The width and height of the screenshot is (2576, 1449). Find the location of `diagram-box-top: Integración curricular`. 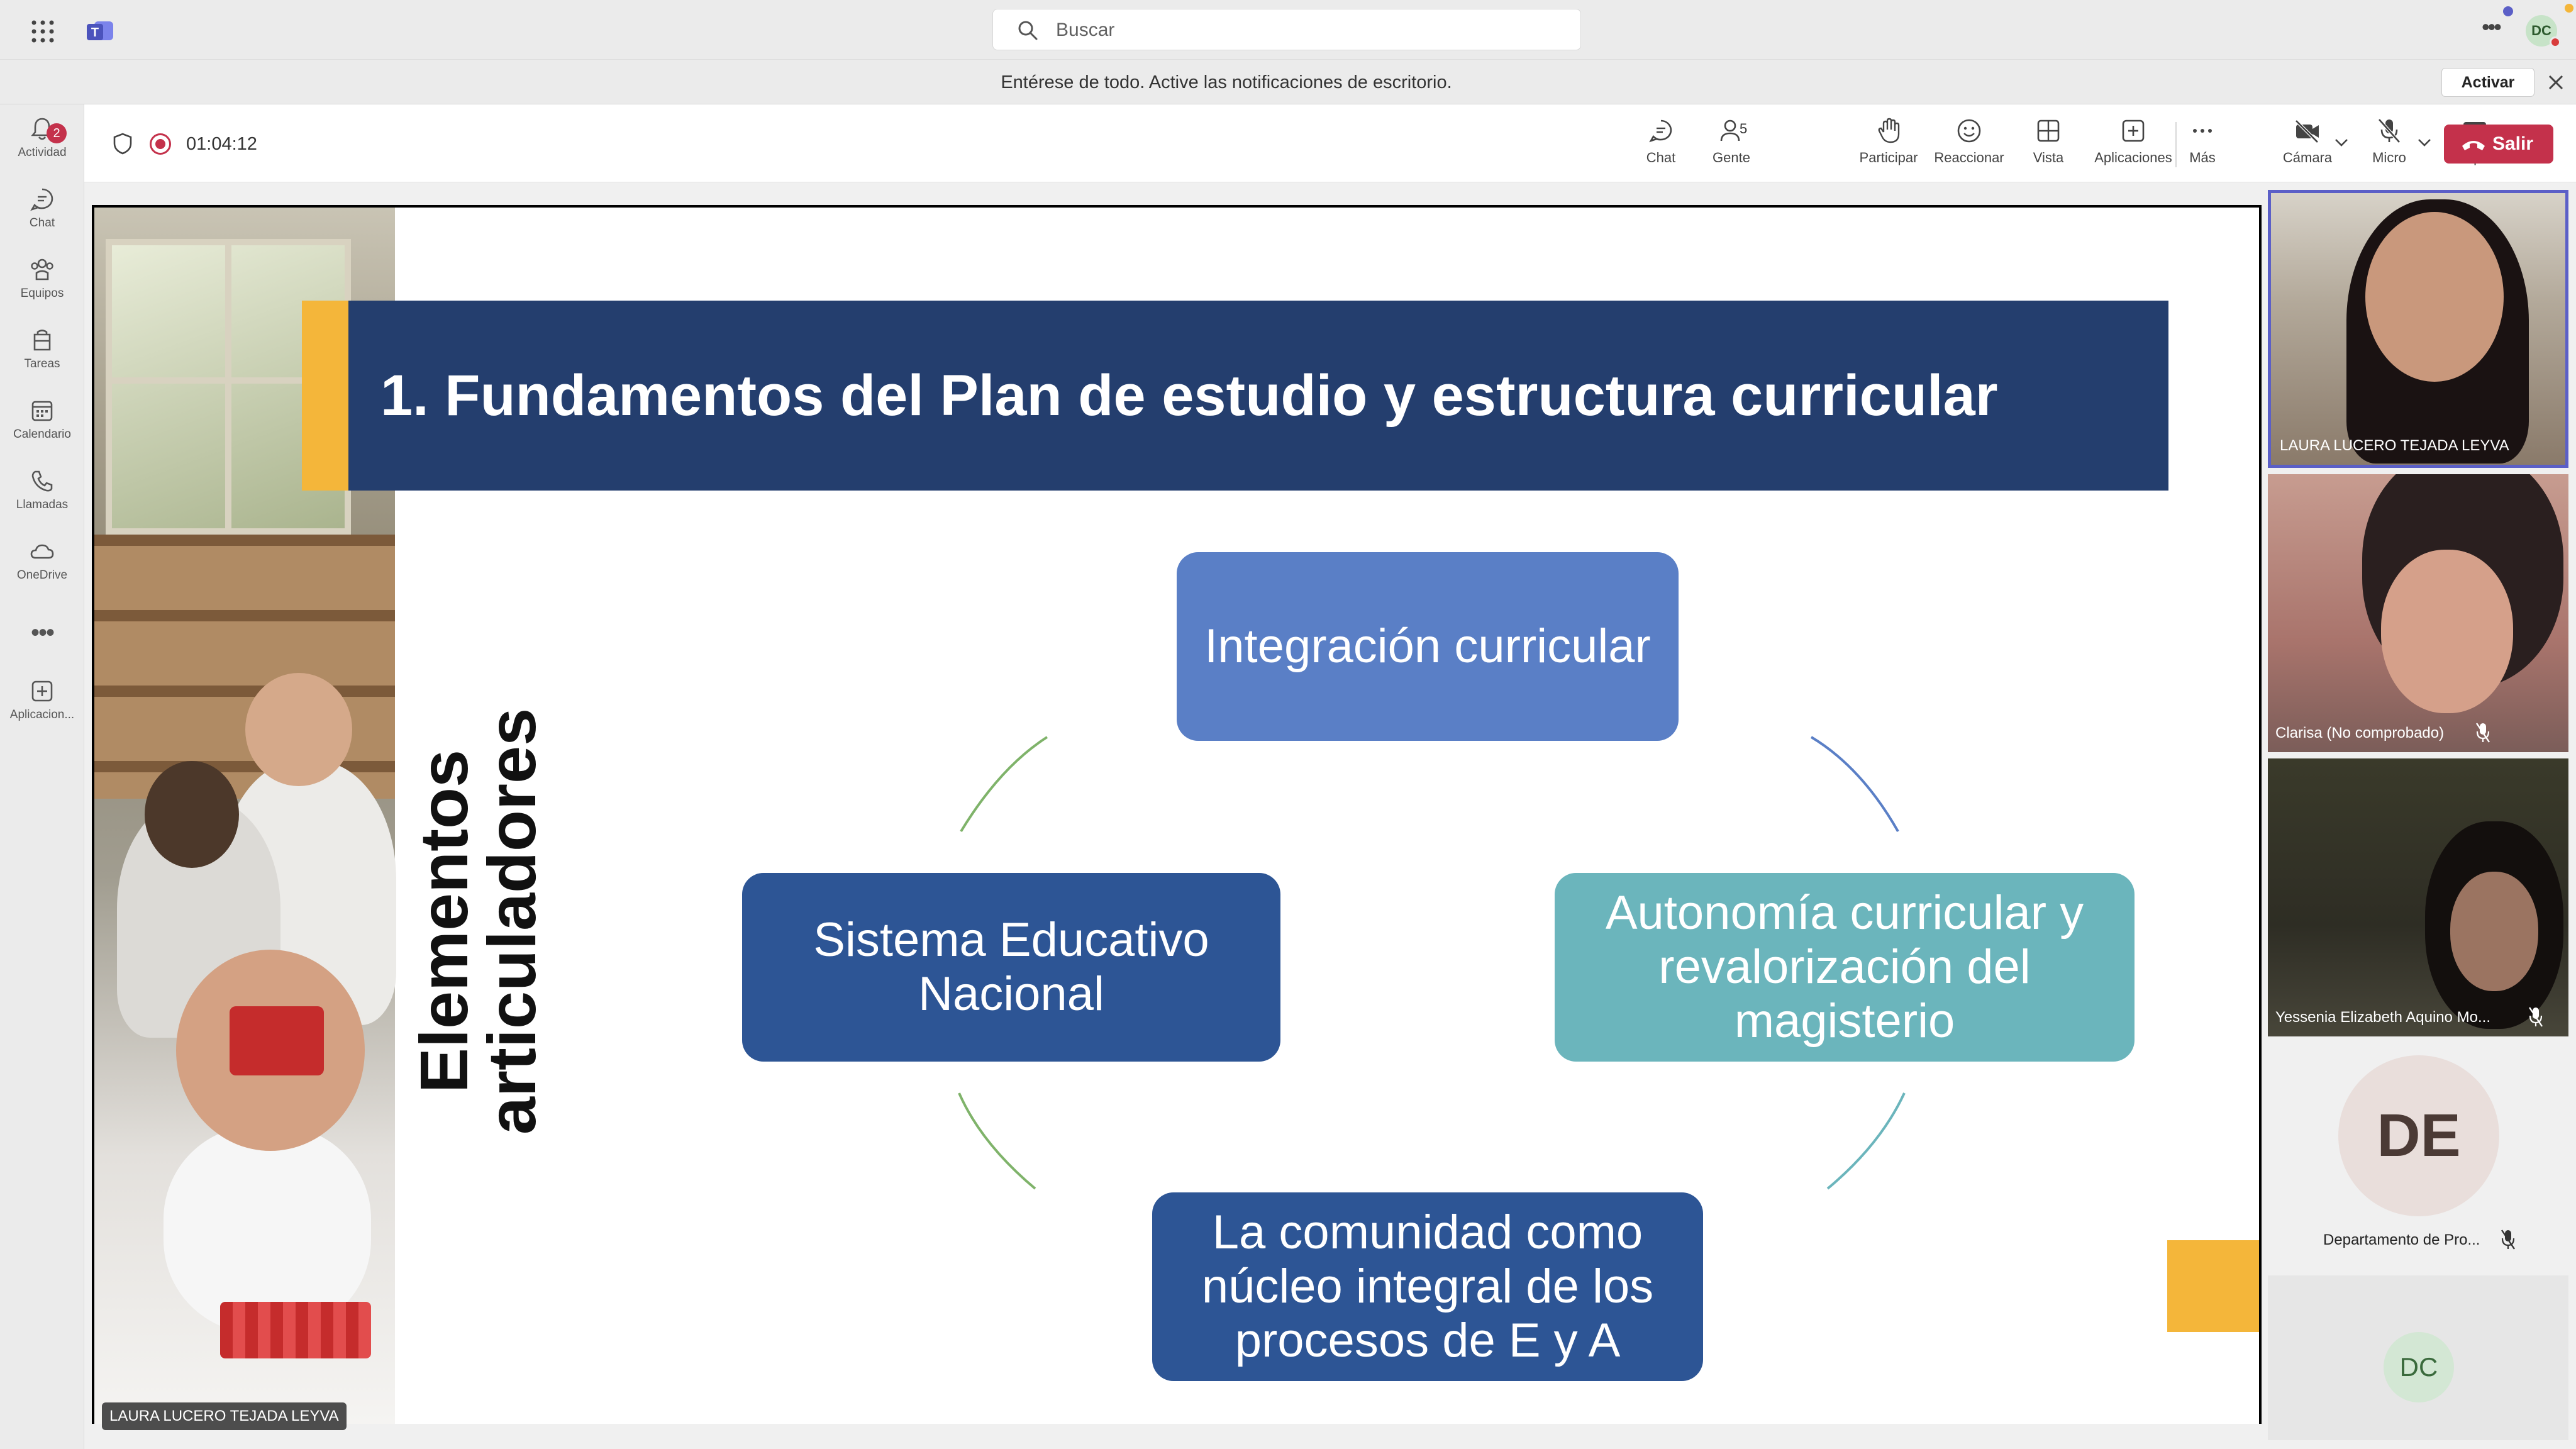

diagram-box-top: Integración curricular is located at coordinates (1428, 646).